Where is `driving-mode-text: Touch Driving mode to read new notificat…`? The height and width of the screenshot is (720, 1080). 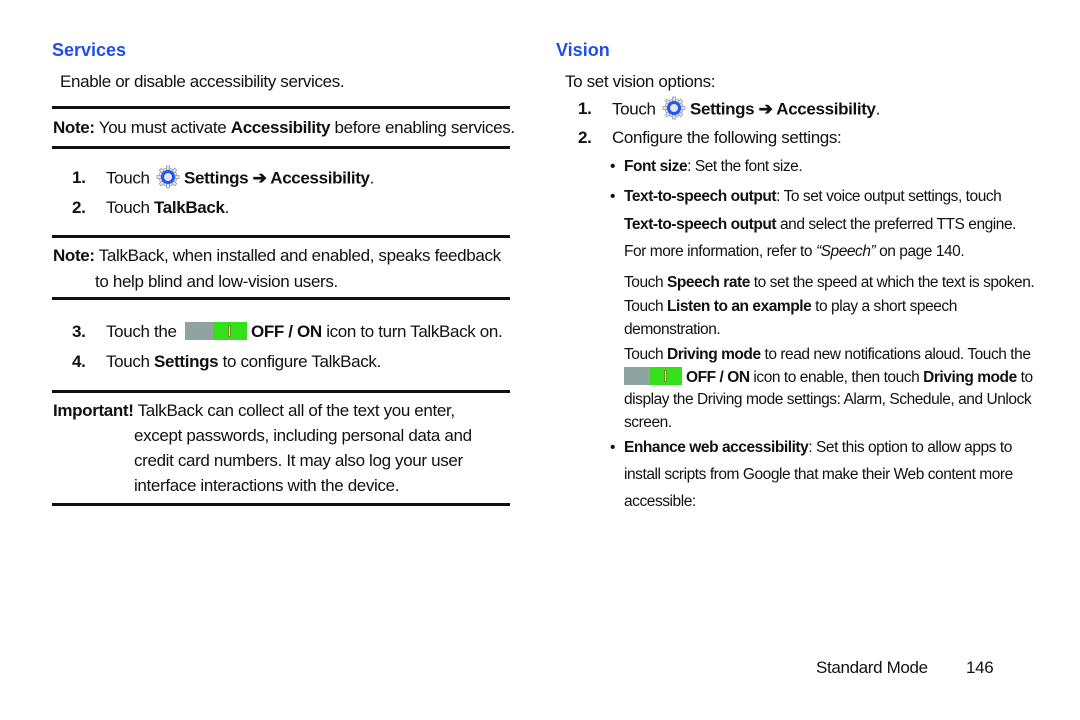
driving-mode-text: Touch Driving mode to read new notificat… is located at coordinates (827, 354).